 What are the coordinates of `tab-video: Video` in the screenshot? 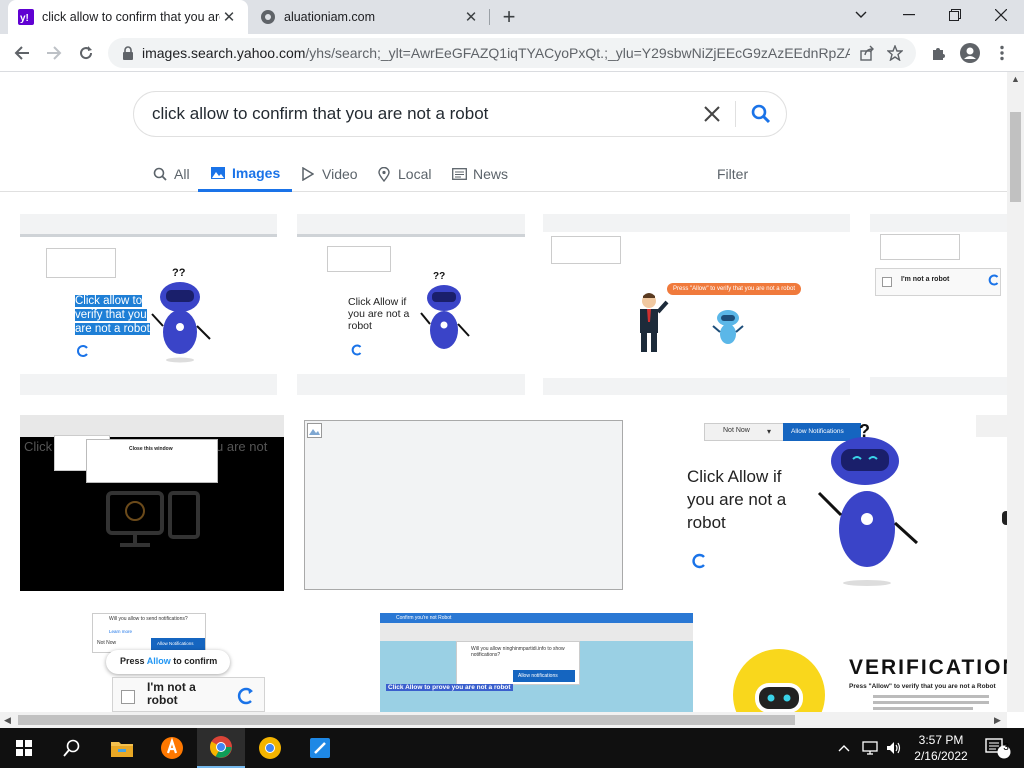 It's located at (329, 174).